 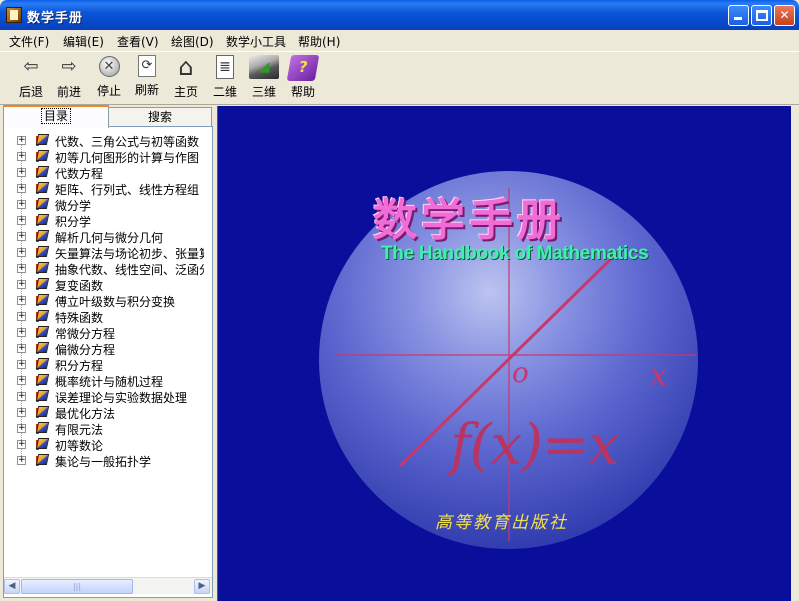 What do you see at coordinates (69, 79) in the screenshot?
I see `forward-button: ⇨ 前进` at bounding box center [69, 79].